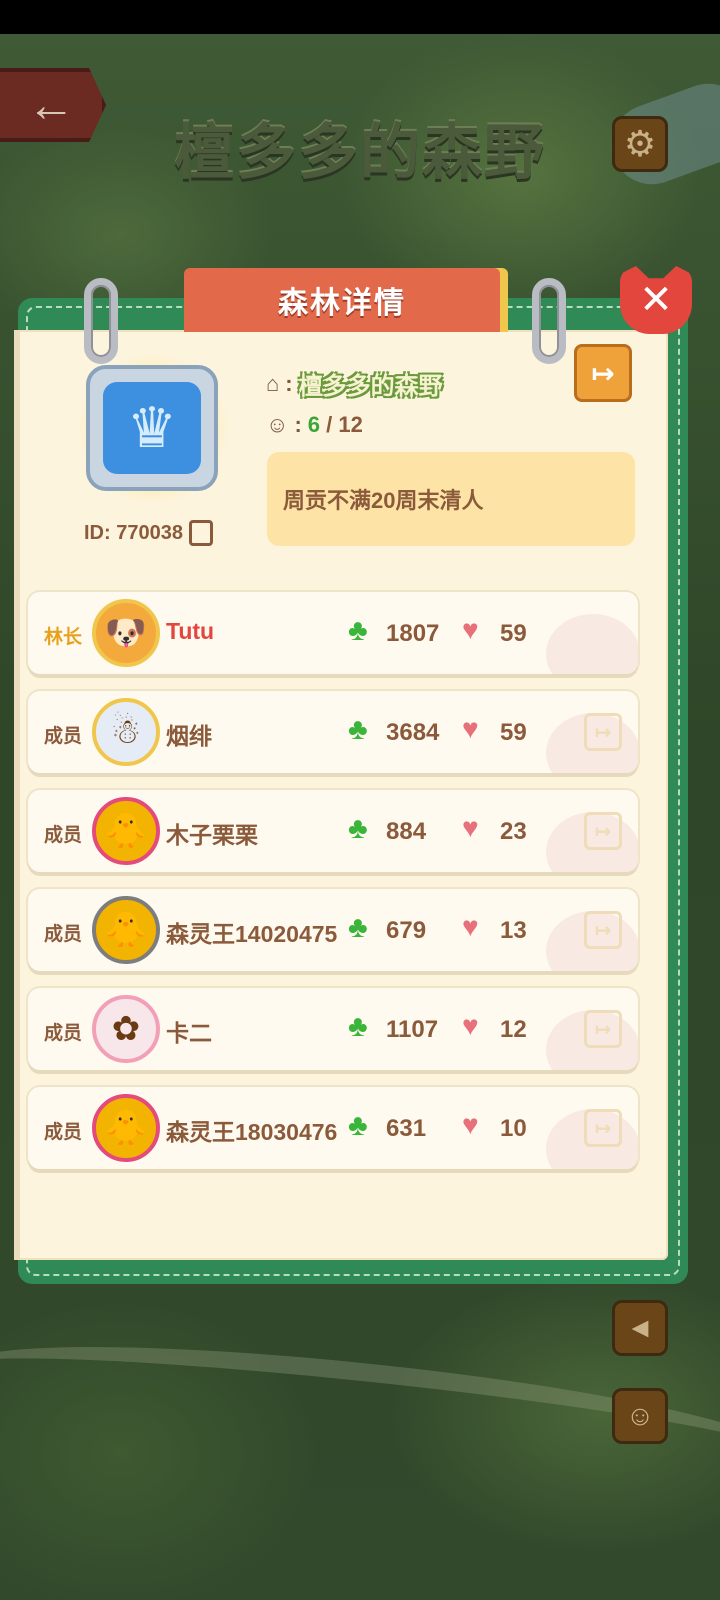 The width and height of the screenshot is (720, 1600). I want to click on modal-title-tab: 森林详情, so click(342, 300).